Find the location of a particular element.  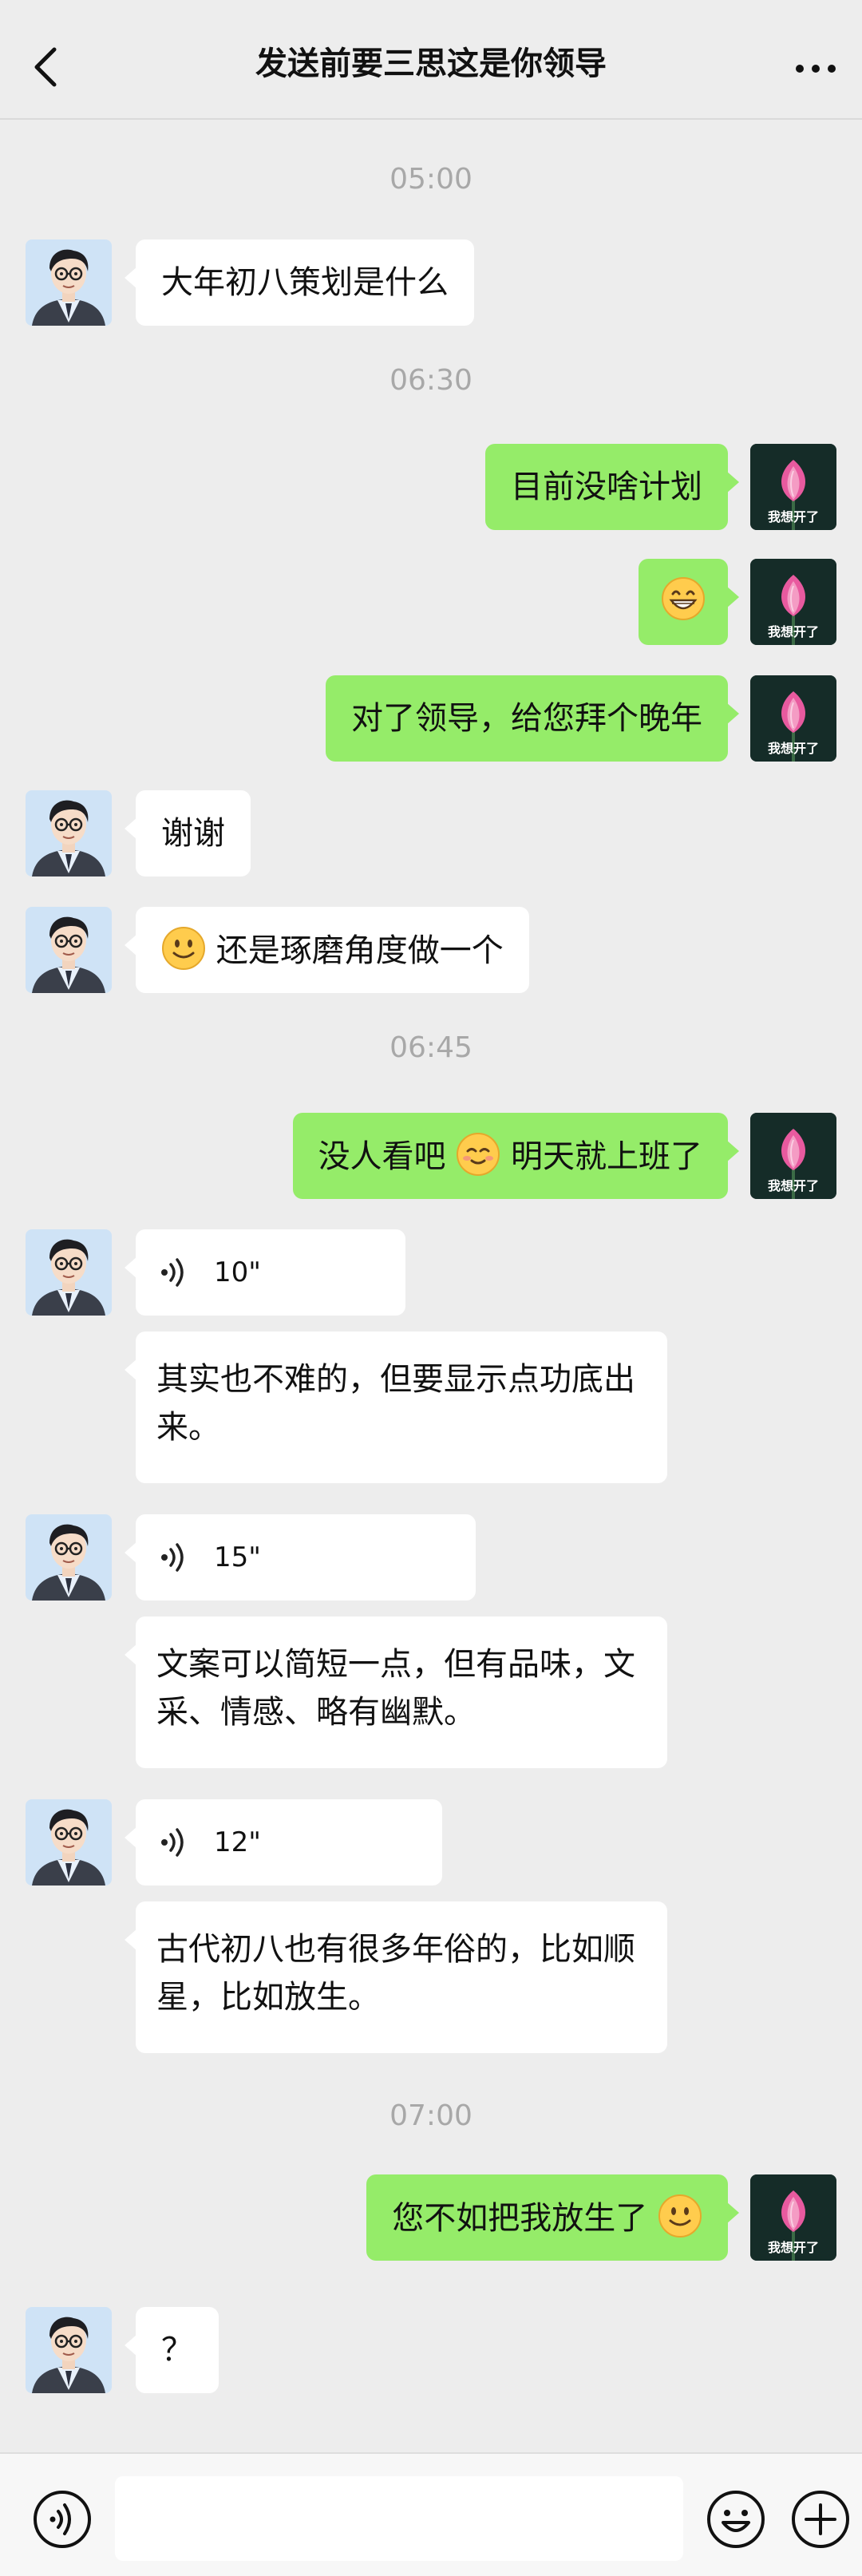

voice-transcript: 古代初八也有很多年俗的，比如顺星，比如放生。 is located at coordinates (396, 1977).